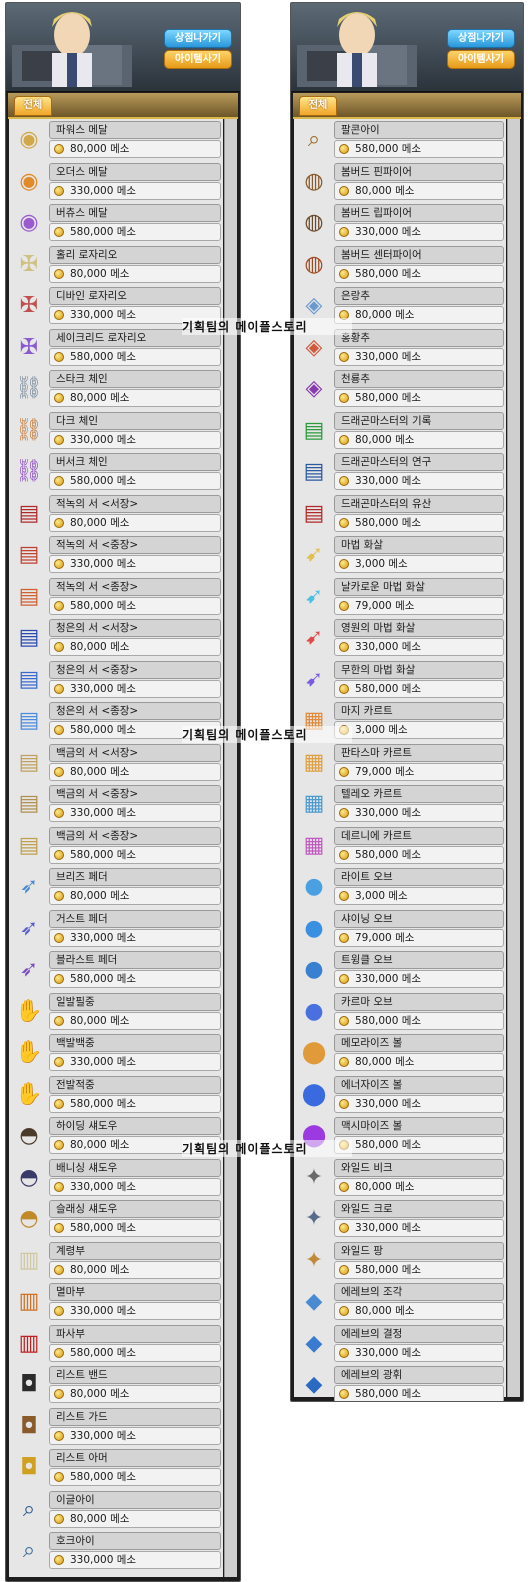 This screenshot has width=528, height=1582. Describe the element at coordinates (116, 846) in the screenshot. I see `shop-item-row: ▤ 백금의 서 <종장> 580,000 메소` at that location.